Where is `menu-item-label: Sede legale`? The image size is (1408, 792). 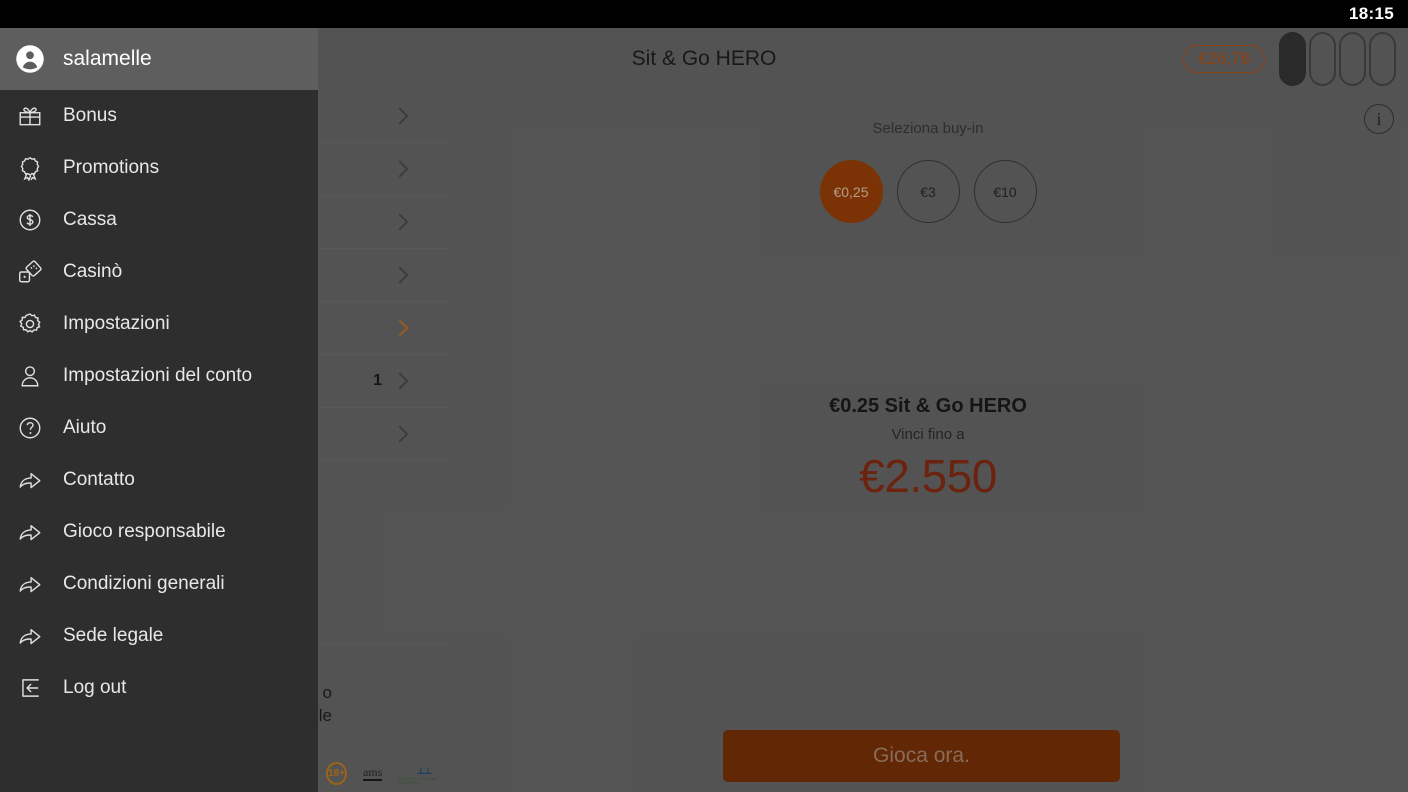 menu-item-label: Sede legale is located at coordinates (113, 635).